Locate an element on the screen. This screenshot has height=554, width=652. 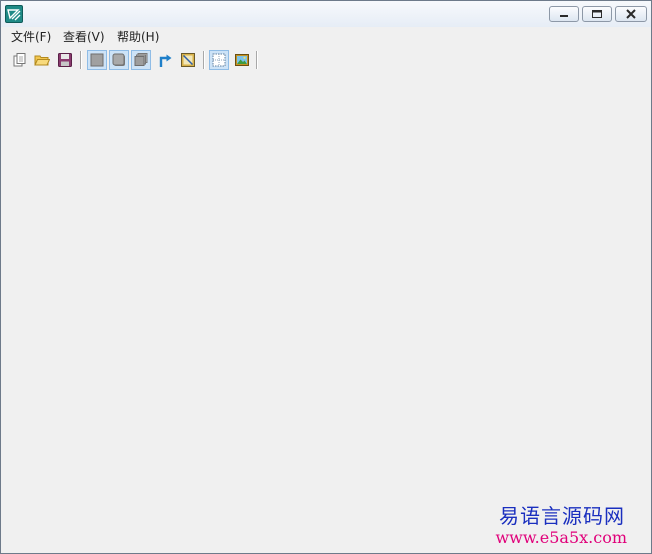
close-button is located at coordinates (631, 14).